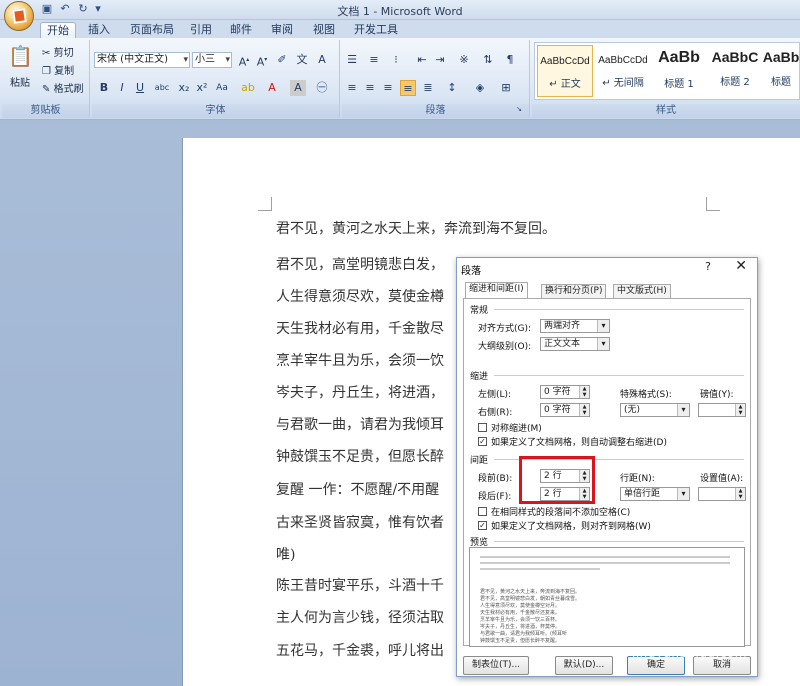  I want to click on close-icon: ✕, so click(741, 266).